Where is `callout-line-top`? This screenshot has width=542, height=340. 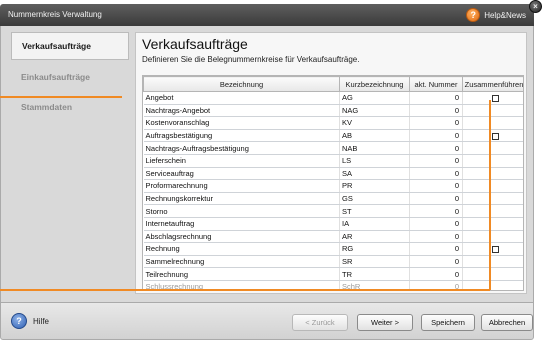 callout-line-top is located at coordinates (61, 97).